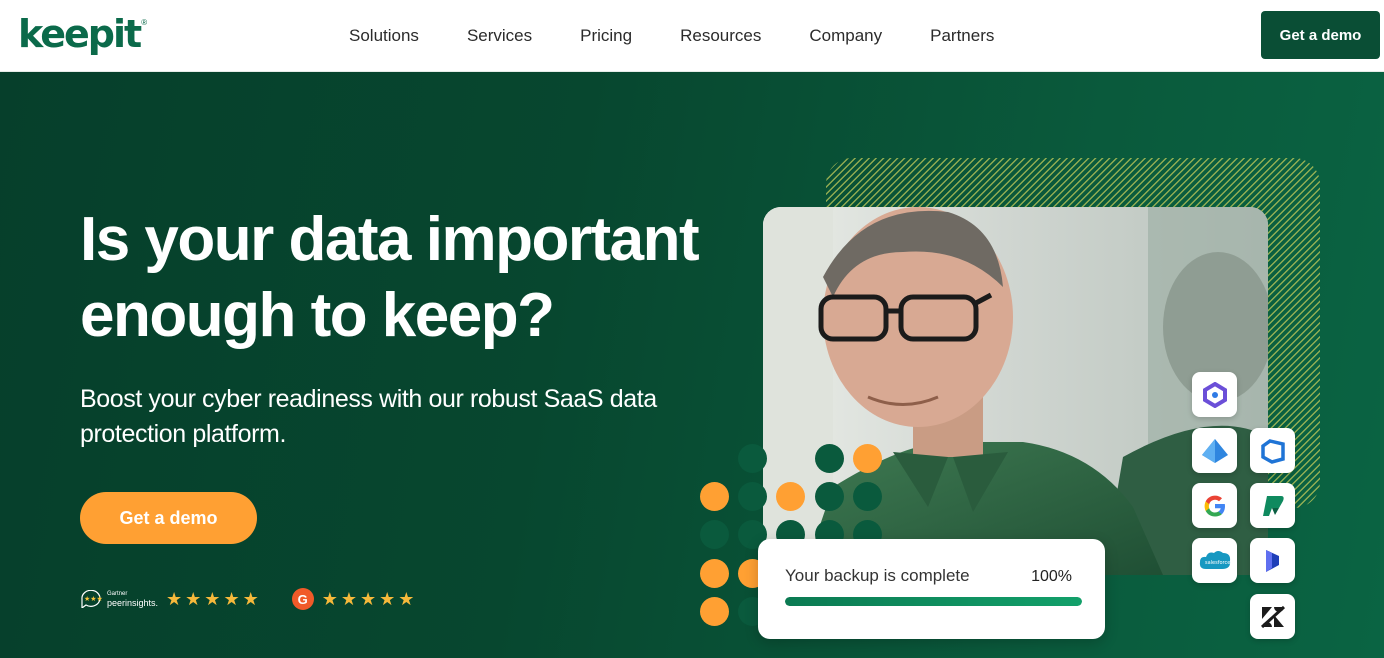  What do you see at coordinates (962, 36) in the screenshot?
I see `nav-partners: Partners` at bounding box center [962, 36].